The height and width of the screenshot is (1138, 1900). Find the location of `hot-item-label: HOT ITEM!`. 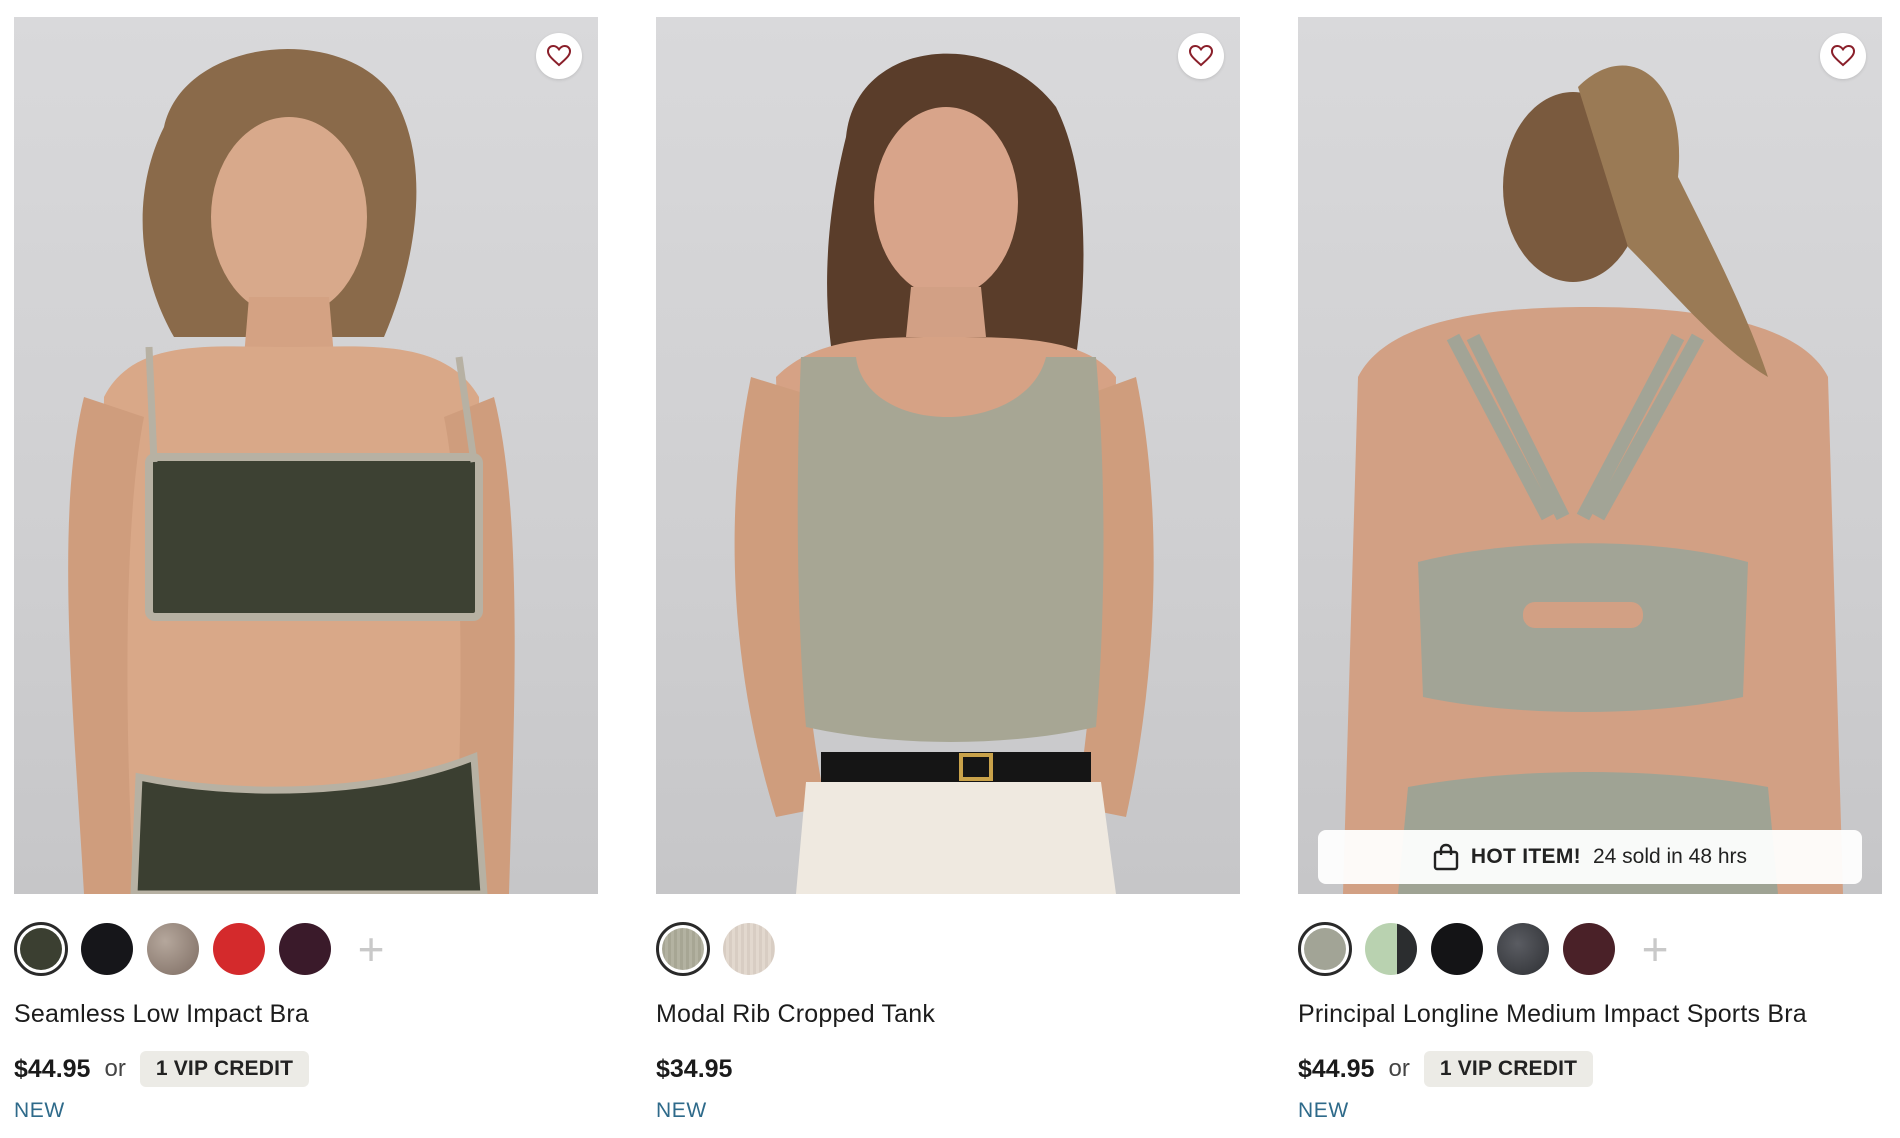

hot-item-label: HOT ITEM! is located at coordinates (1525, 856).